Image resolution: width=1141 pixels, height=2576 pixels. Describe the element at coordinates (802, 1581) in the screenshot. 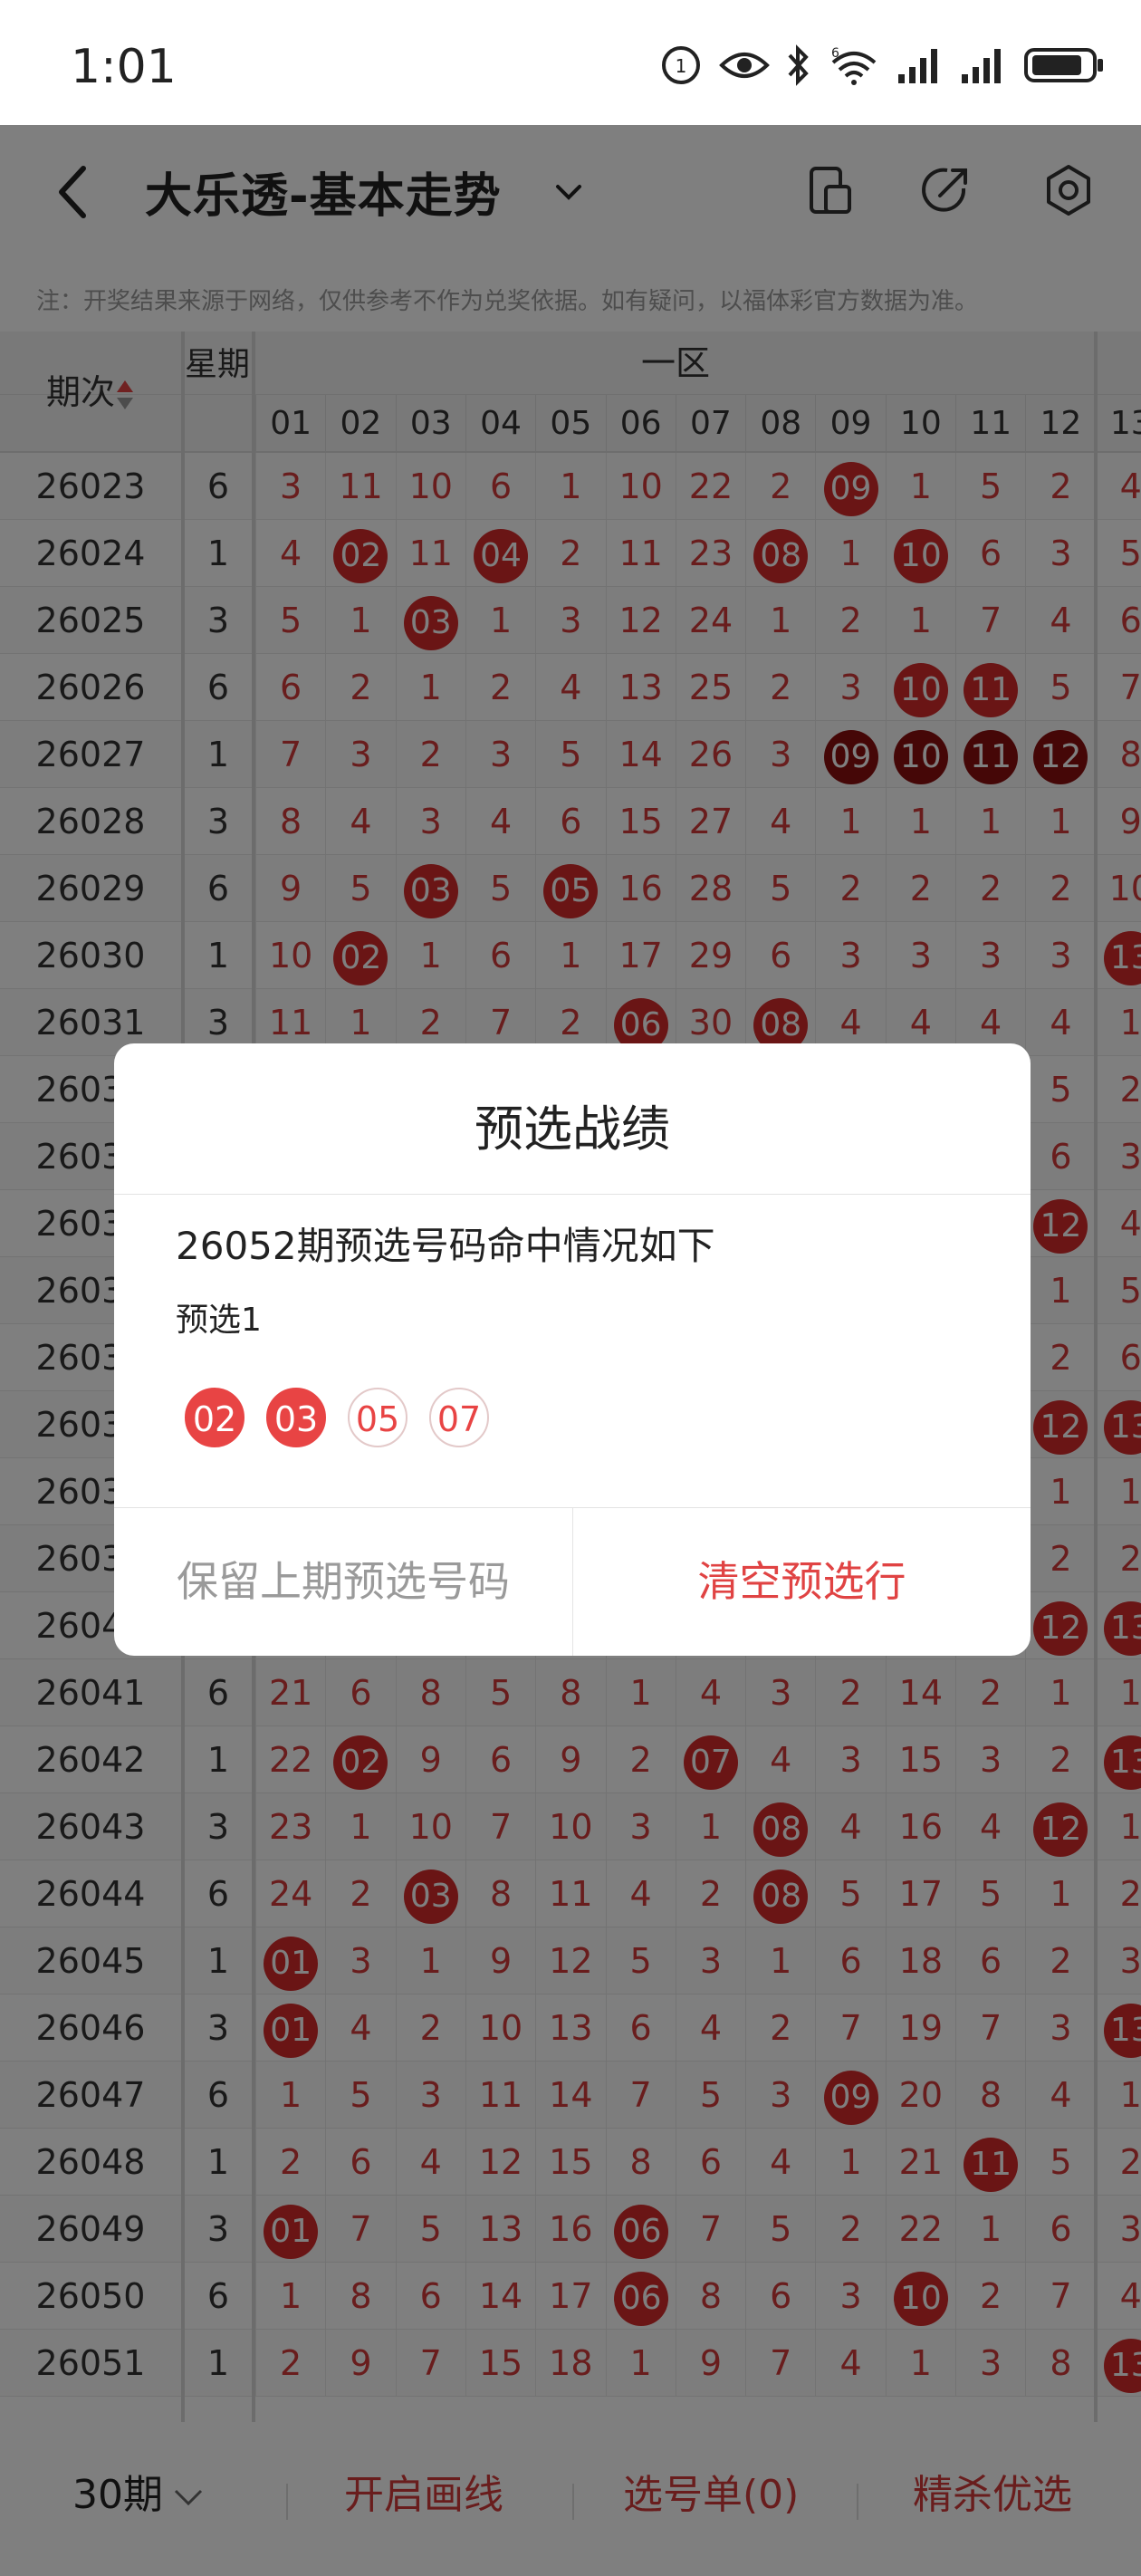

I see `clear-preselect-button: 清空预选行` at that location.